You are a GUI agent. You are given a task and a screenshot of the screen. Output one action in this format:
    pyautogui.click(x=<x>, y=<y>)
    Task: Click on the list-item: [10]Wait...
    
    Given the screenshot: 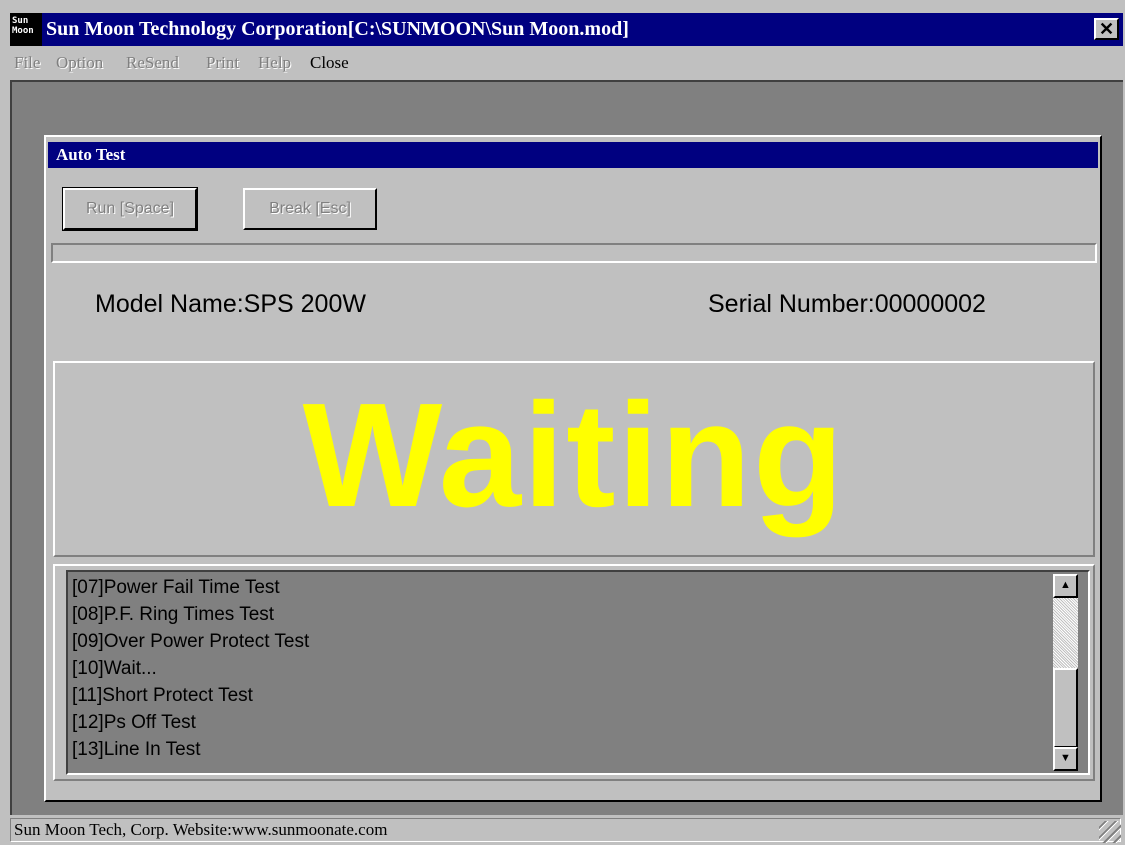 What is the action you would take?
    pyautogui.click(x=190, y=668)
    